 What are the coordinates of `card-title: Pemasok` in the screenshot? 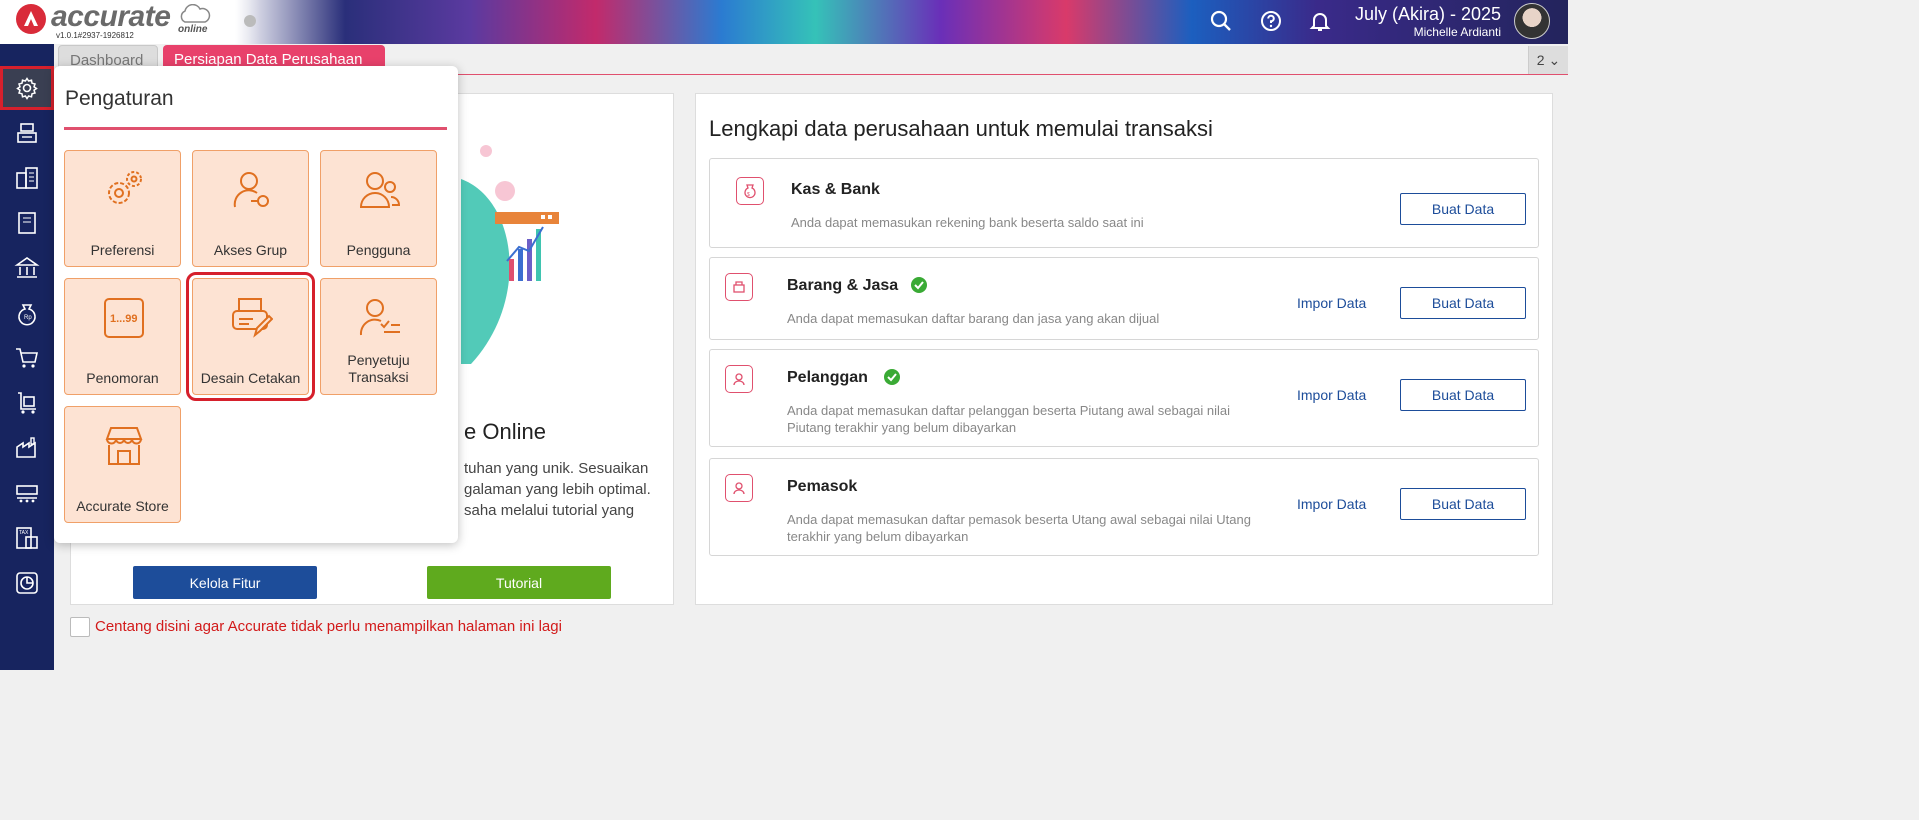 It's located at (822, 486).